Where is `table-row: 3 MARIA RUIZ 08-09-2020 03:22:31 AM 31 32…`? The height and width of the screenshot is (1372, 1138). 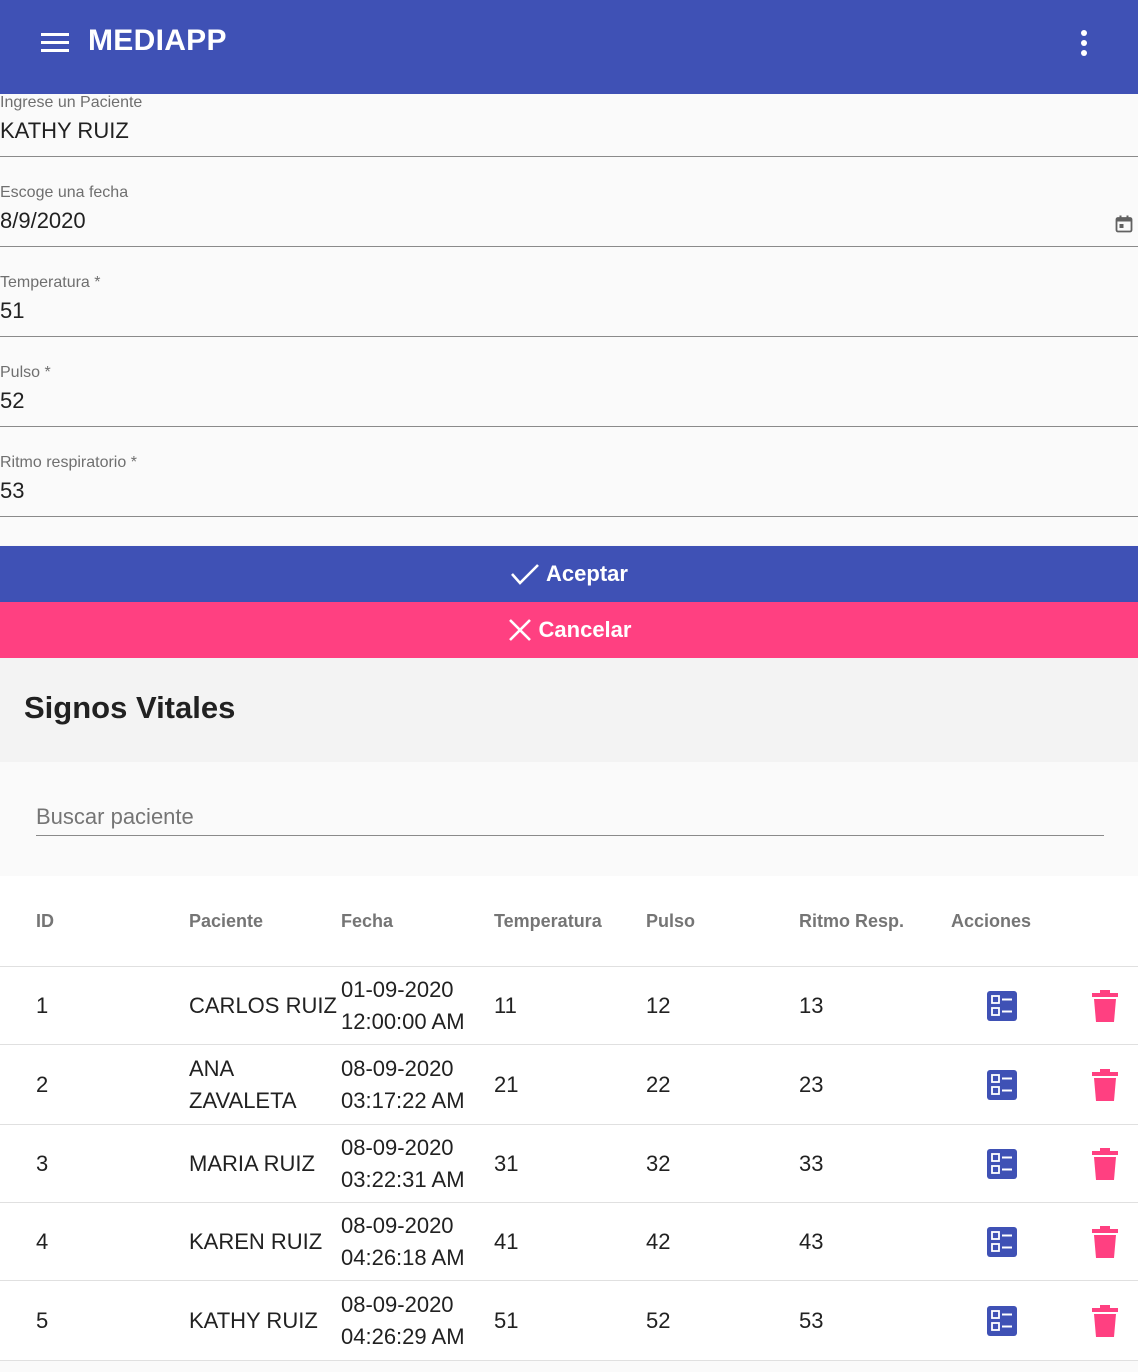 table-row: 3 MARIA RUIZ 08-09-2020 03:22:31 AM 31 32… is located at coordinates (569, 1164).